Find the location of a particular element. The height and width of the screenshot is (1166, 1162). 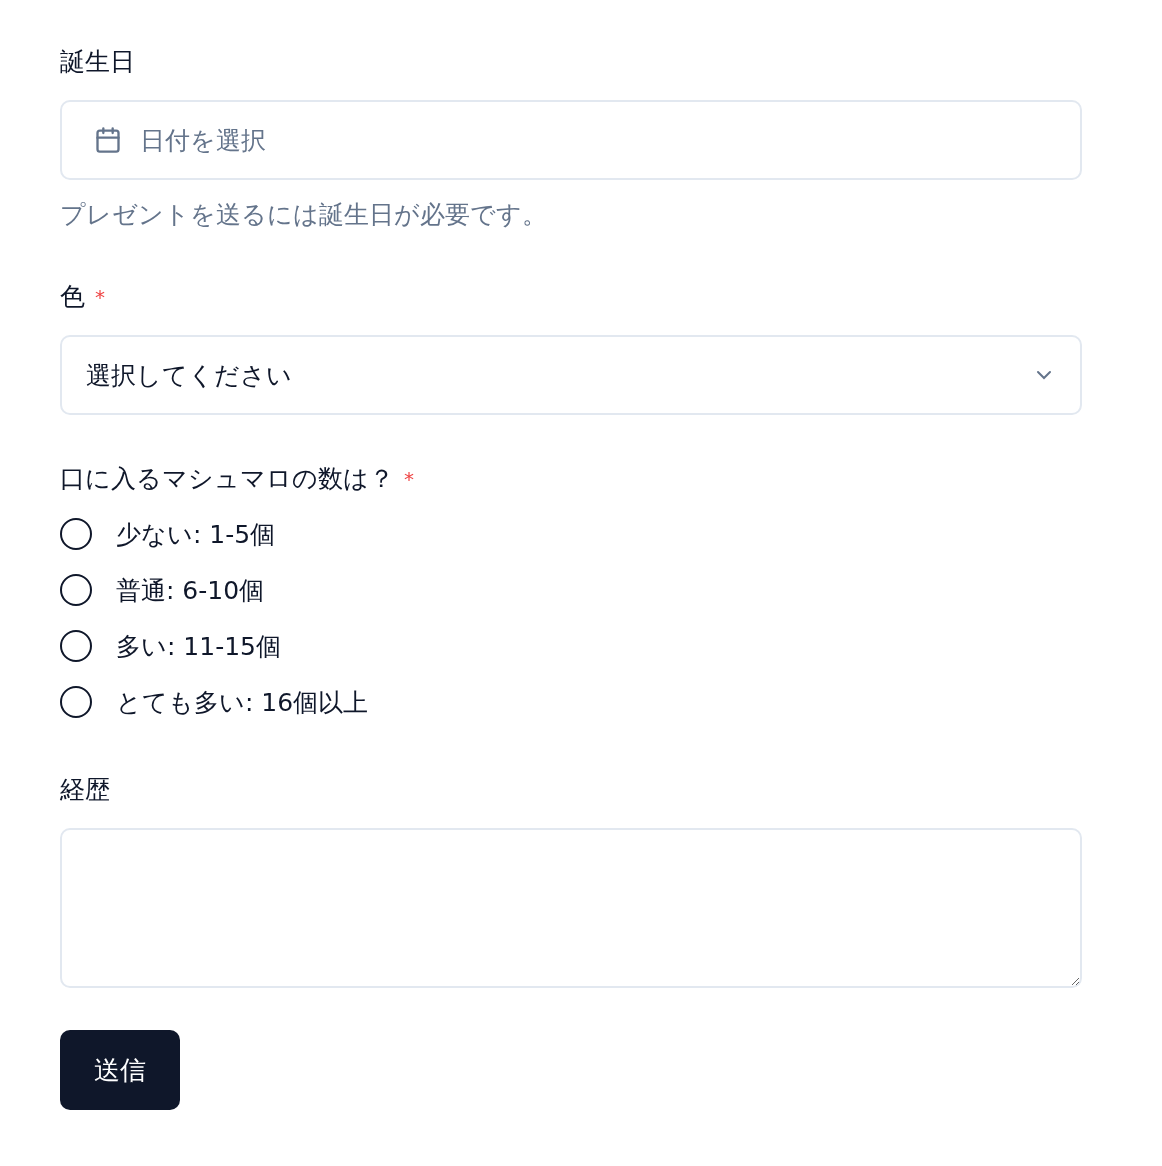

field-label: 口に入るマシュマロの数は？ is located at coordinates (227, 479).